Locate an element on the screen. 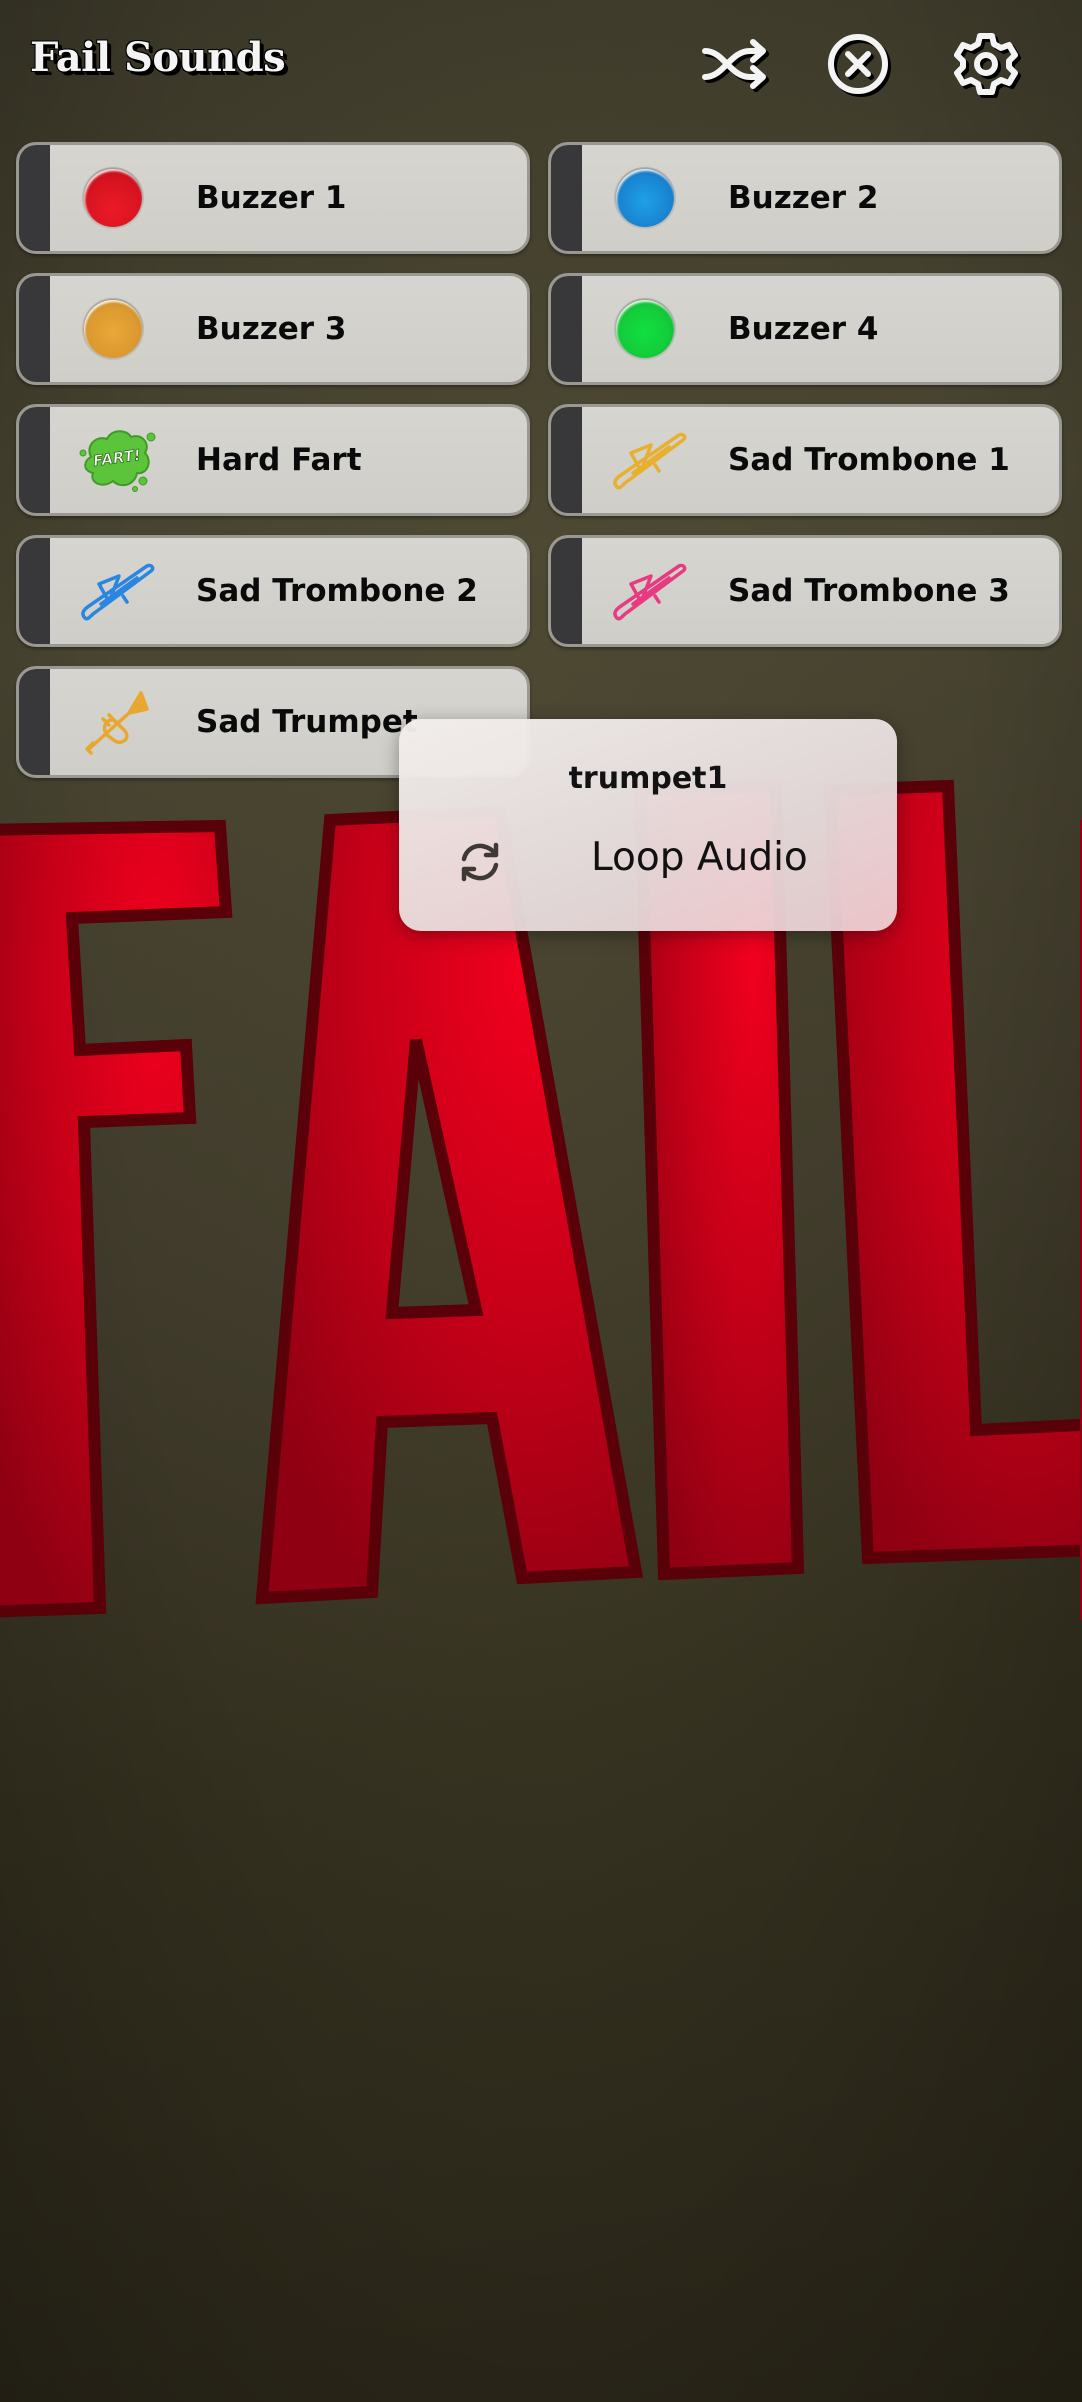  sound-label: Sad Trumpet is located at coordinates (307, 722).